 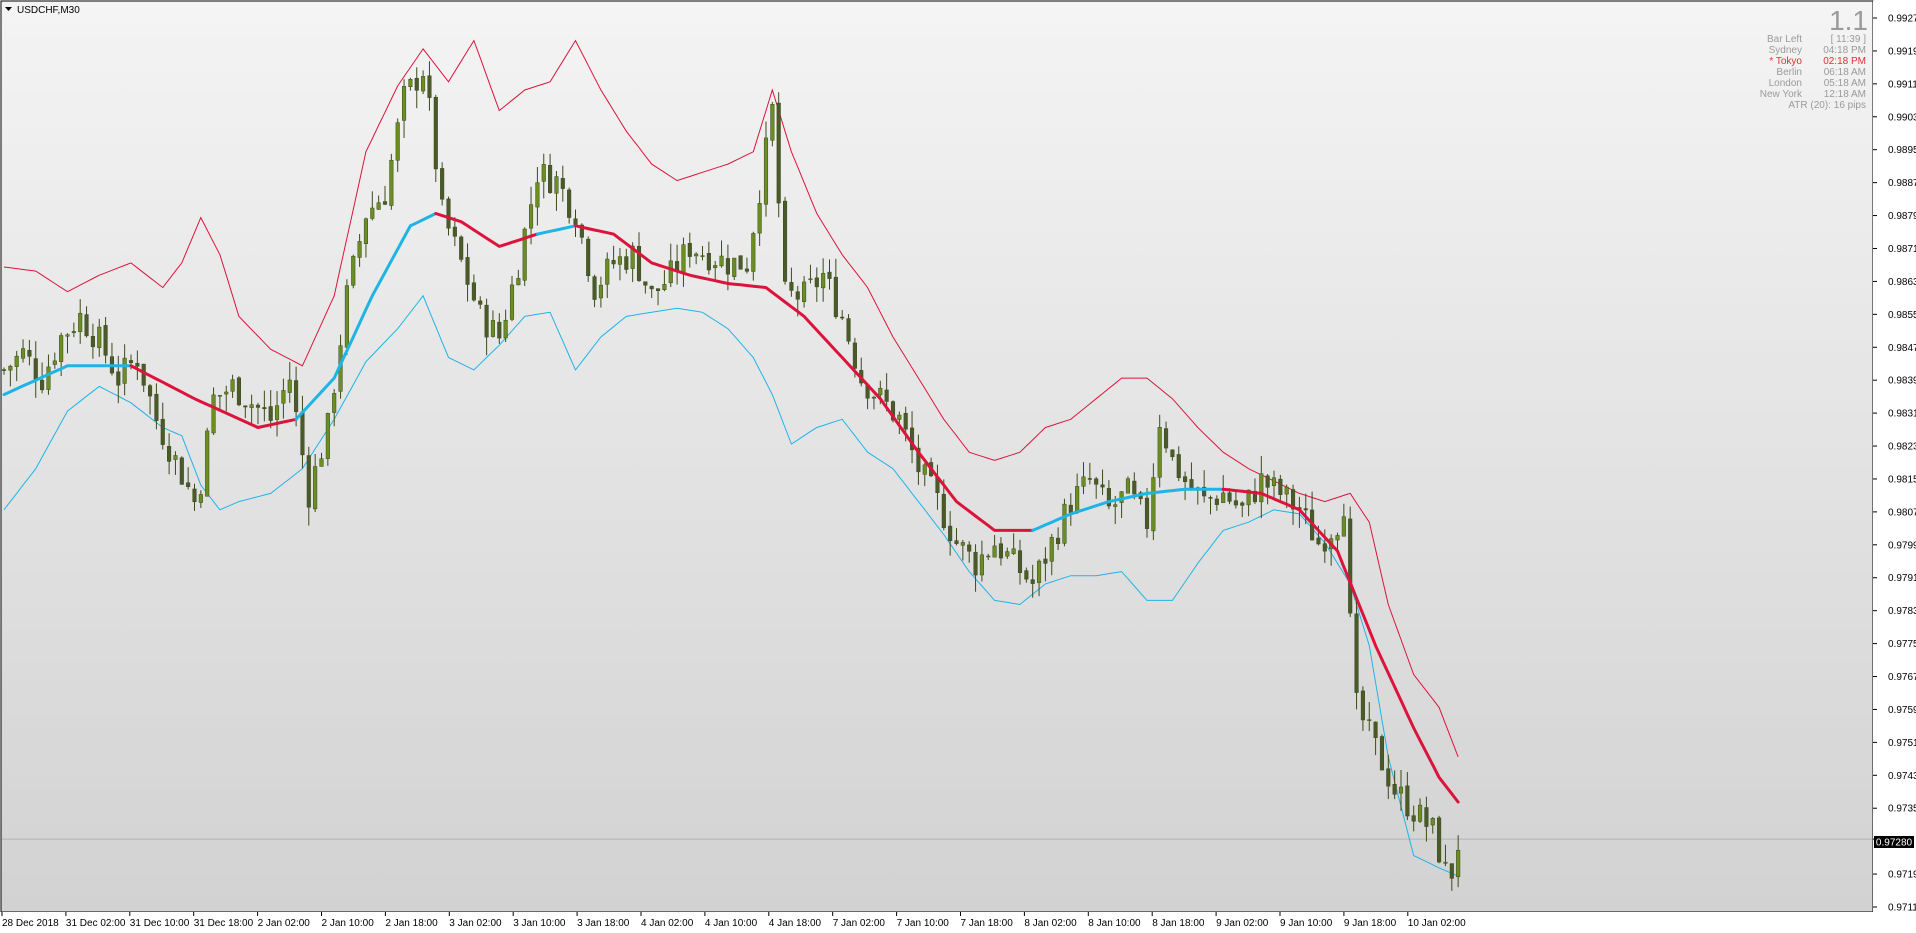 What do you see at coordinates (1902, 315) in the screenshot?
I see `price-tick-label: 0.98555` at bounding box center [1902, 315].